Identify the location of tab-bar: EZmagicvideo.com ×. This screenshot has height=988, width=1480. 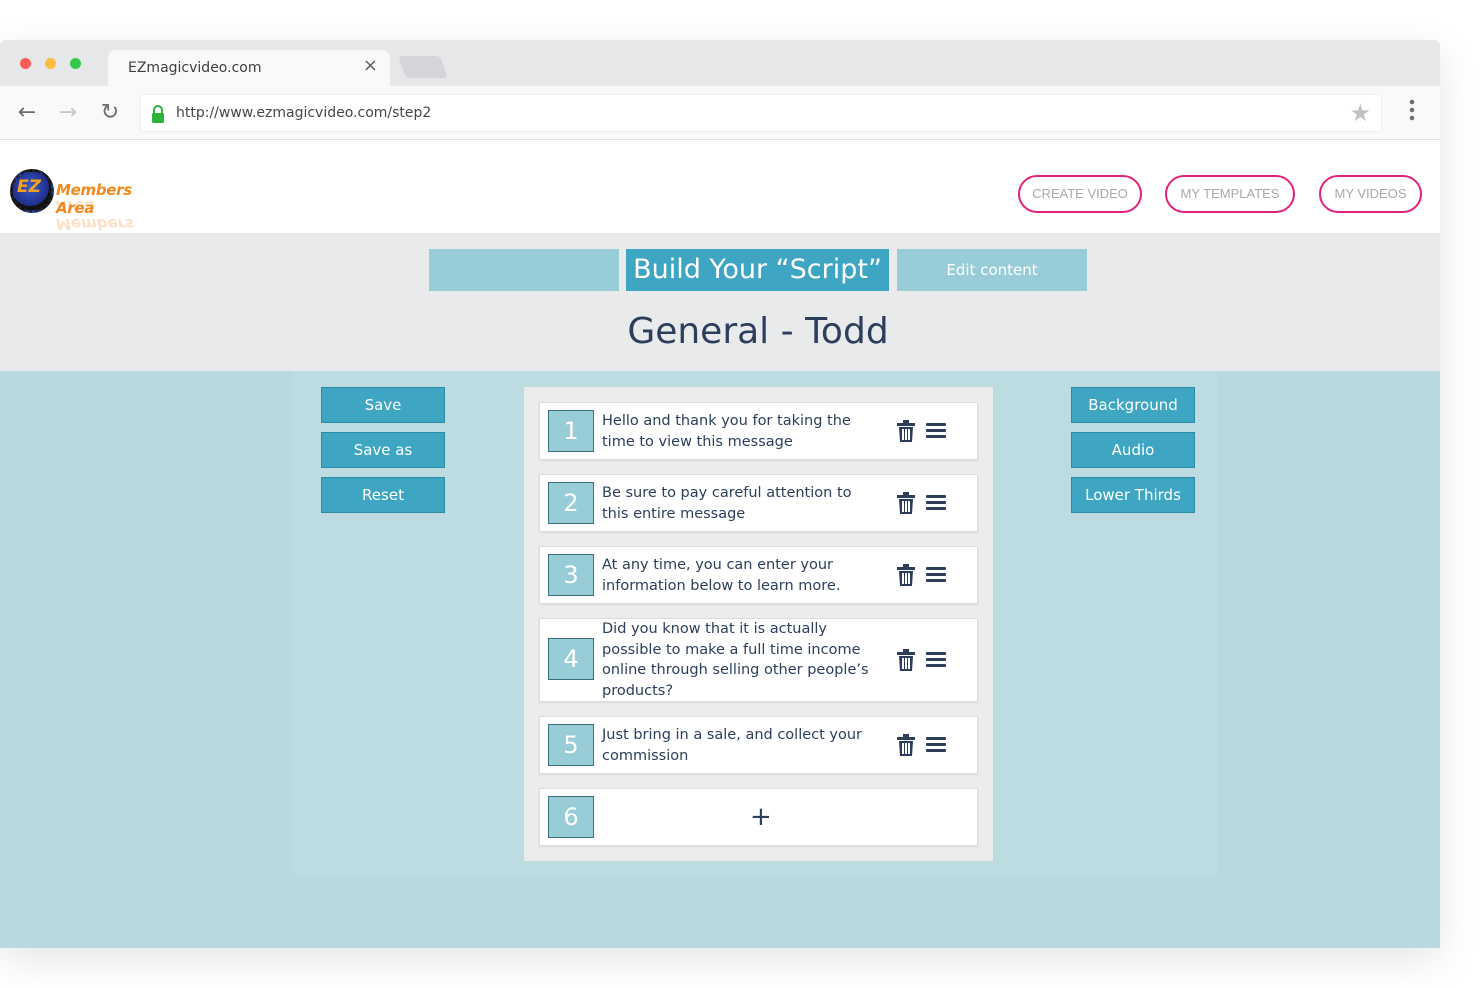
(720, 63).